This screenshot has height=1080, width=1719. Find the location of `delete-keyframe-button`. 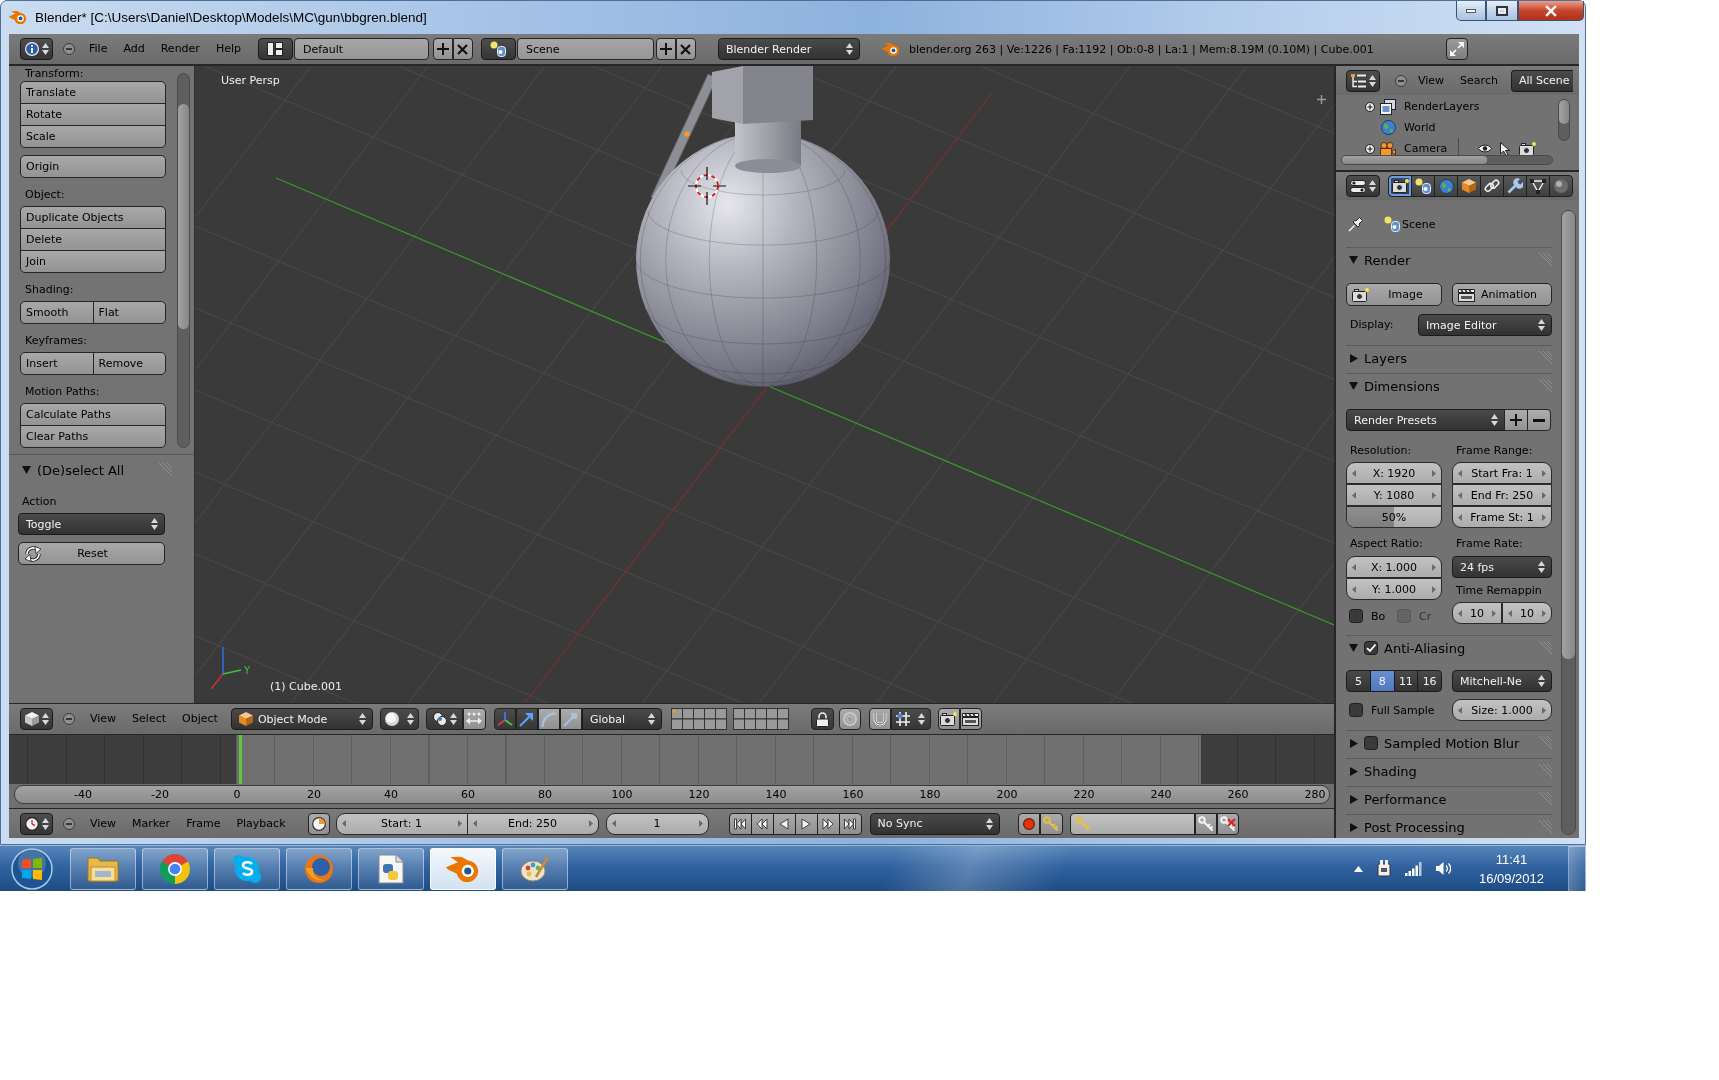

delete-keyframe-button is located at coordinates (1227, 823).